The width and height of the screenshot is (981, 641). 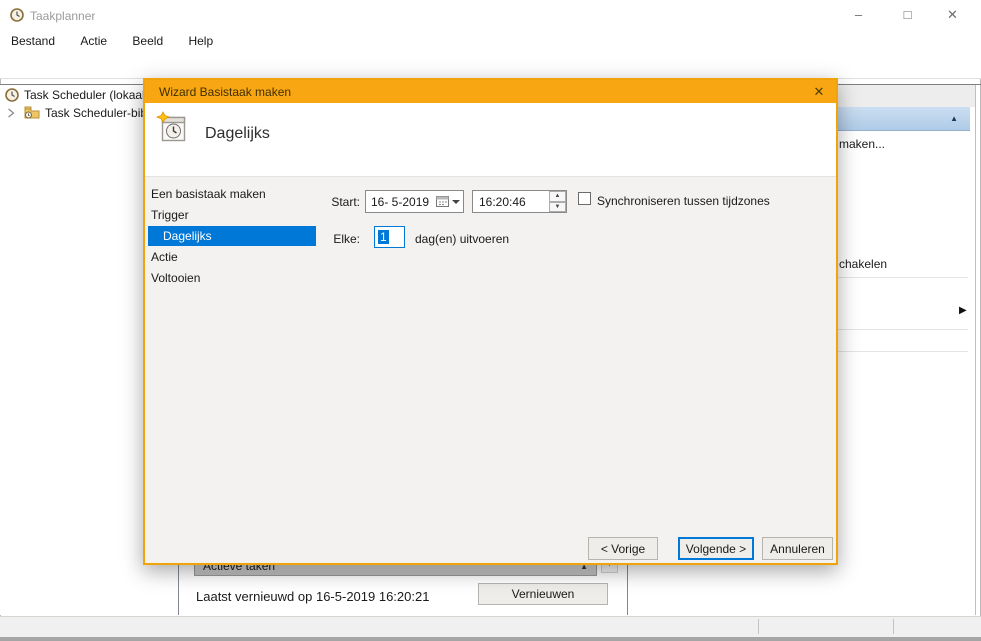 I want to click on clock-icon, so click(x=12, y=94).